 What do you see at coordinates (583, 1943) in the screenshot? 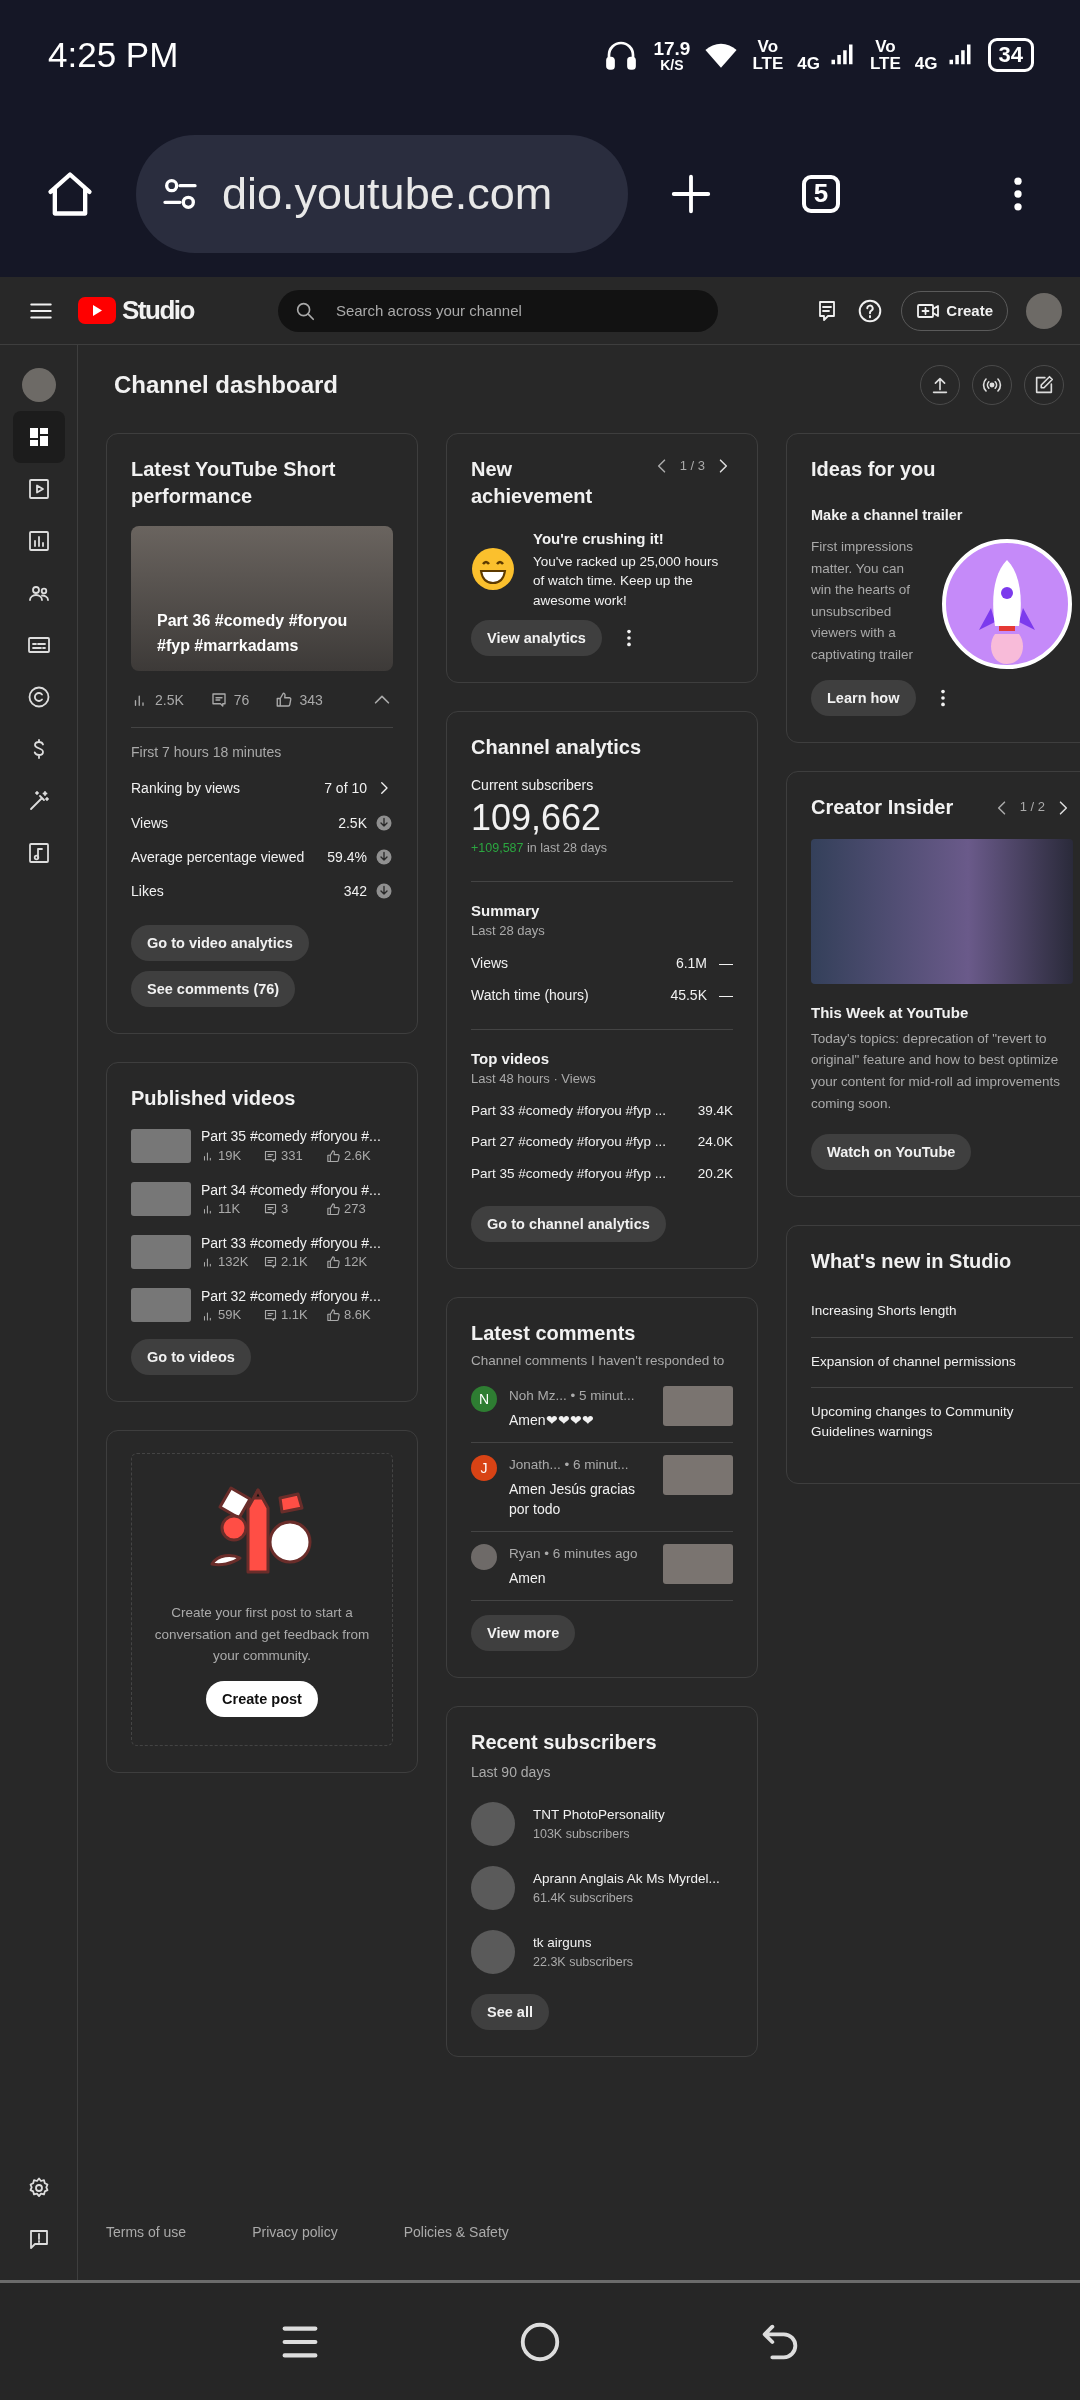
I see `subscriber-name: tk airguns` at bounding box center [583, 1943].